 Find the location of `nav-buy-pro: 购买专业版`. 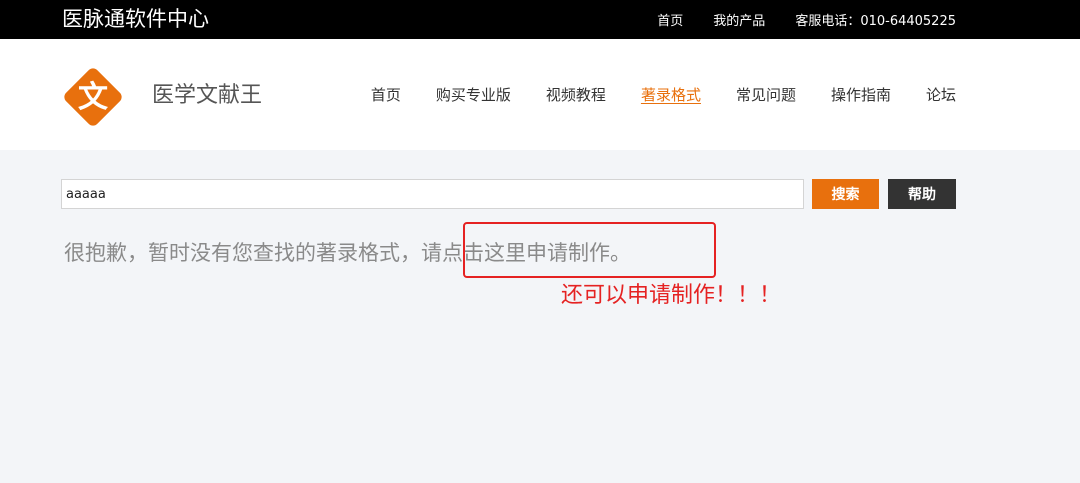

nav-buy-pro: 购买专业版 is located at coordinates (473, 95).